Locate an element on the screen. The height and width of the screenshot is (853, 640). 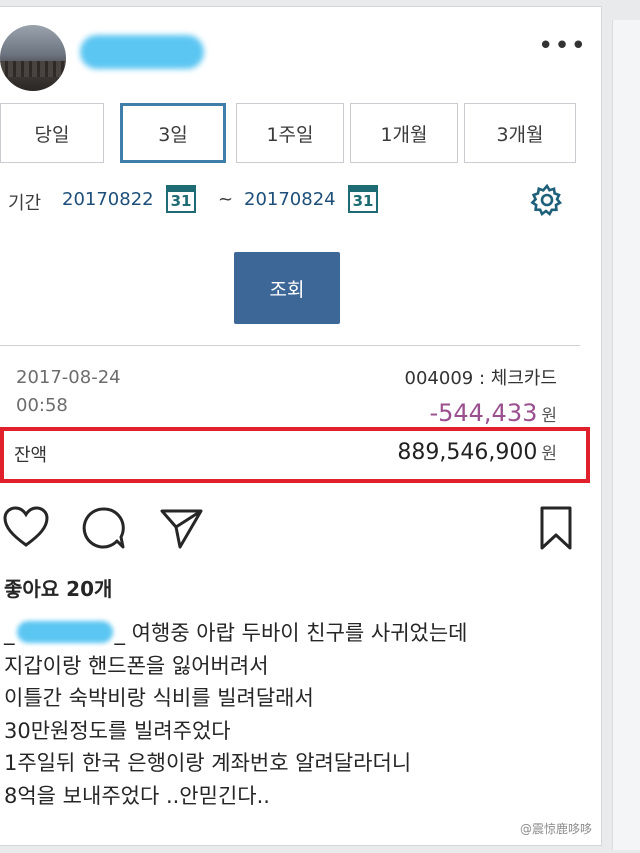
caption-line: 30만원정도를 빌려주었다 is located at coordinates (117, 730).